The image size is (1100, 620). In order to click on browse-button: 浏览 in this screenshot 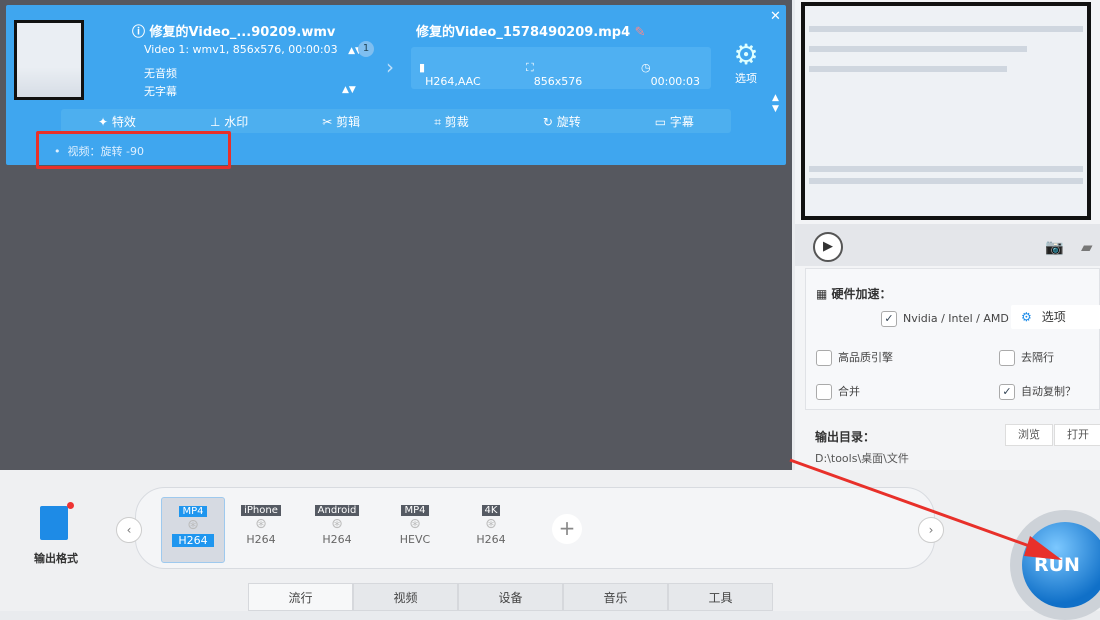, I will do `click(1029, 435)`.